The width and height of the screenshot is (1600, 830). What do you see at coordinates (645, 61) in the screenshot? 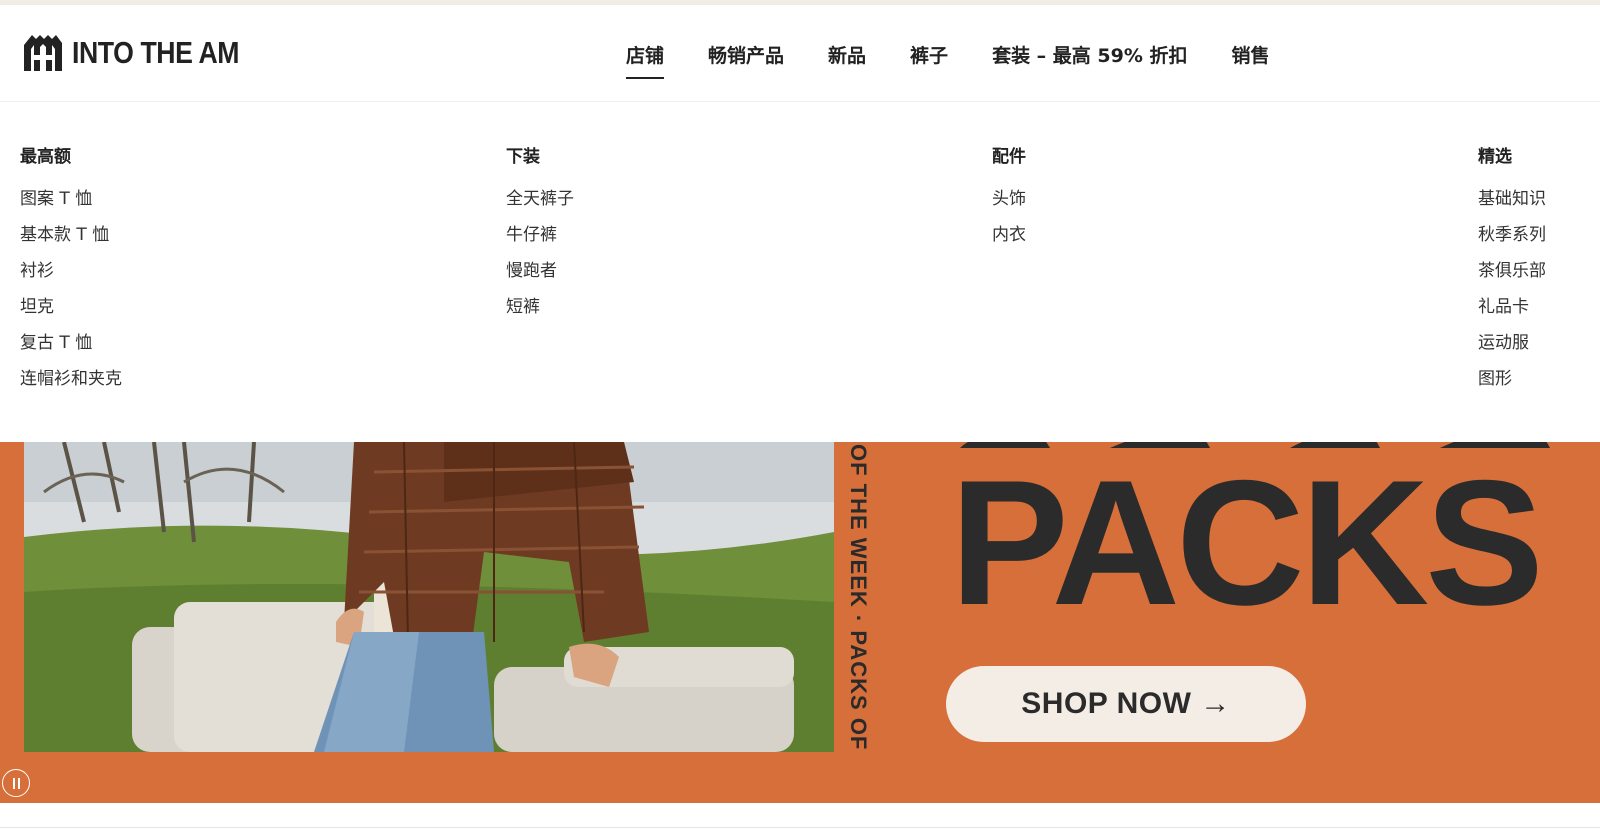
I see `nav-item-shop: 店铺` at bounding box center [645, 61].